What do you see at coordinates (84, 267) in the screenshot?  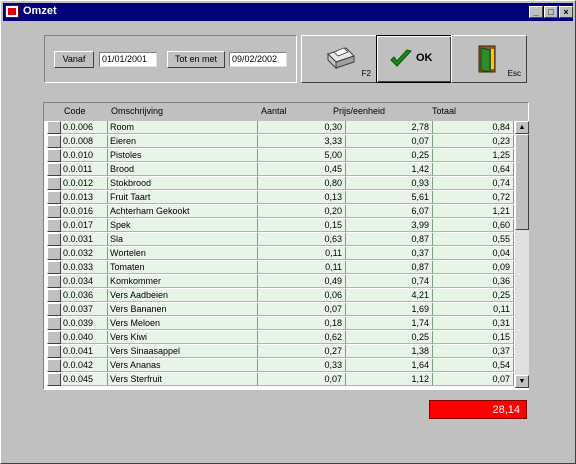 I see `cell-code: 0.0.033` at bounding box center [84, 267].